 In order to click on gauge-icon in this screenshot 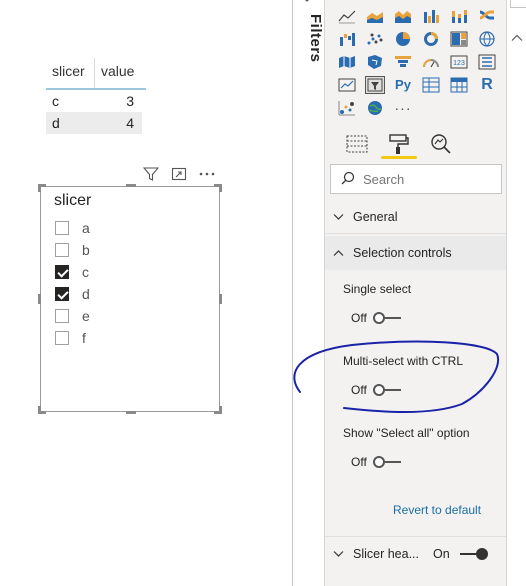, I will do `click(431, 61)`.